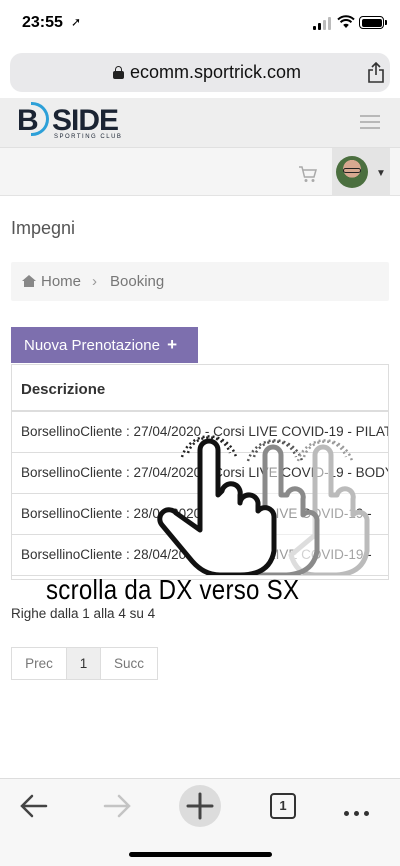 The height and width of the screenshot is (866, 400). I want to click on bside-logo: B SIDE SPORTING CLUB, so click(72, 122).